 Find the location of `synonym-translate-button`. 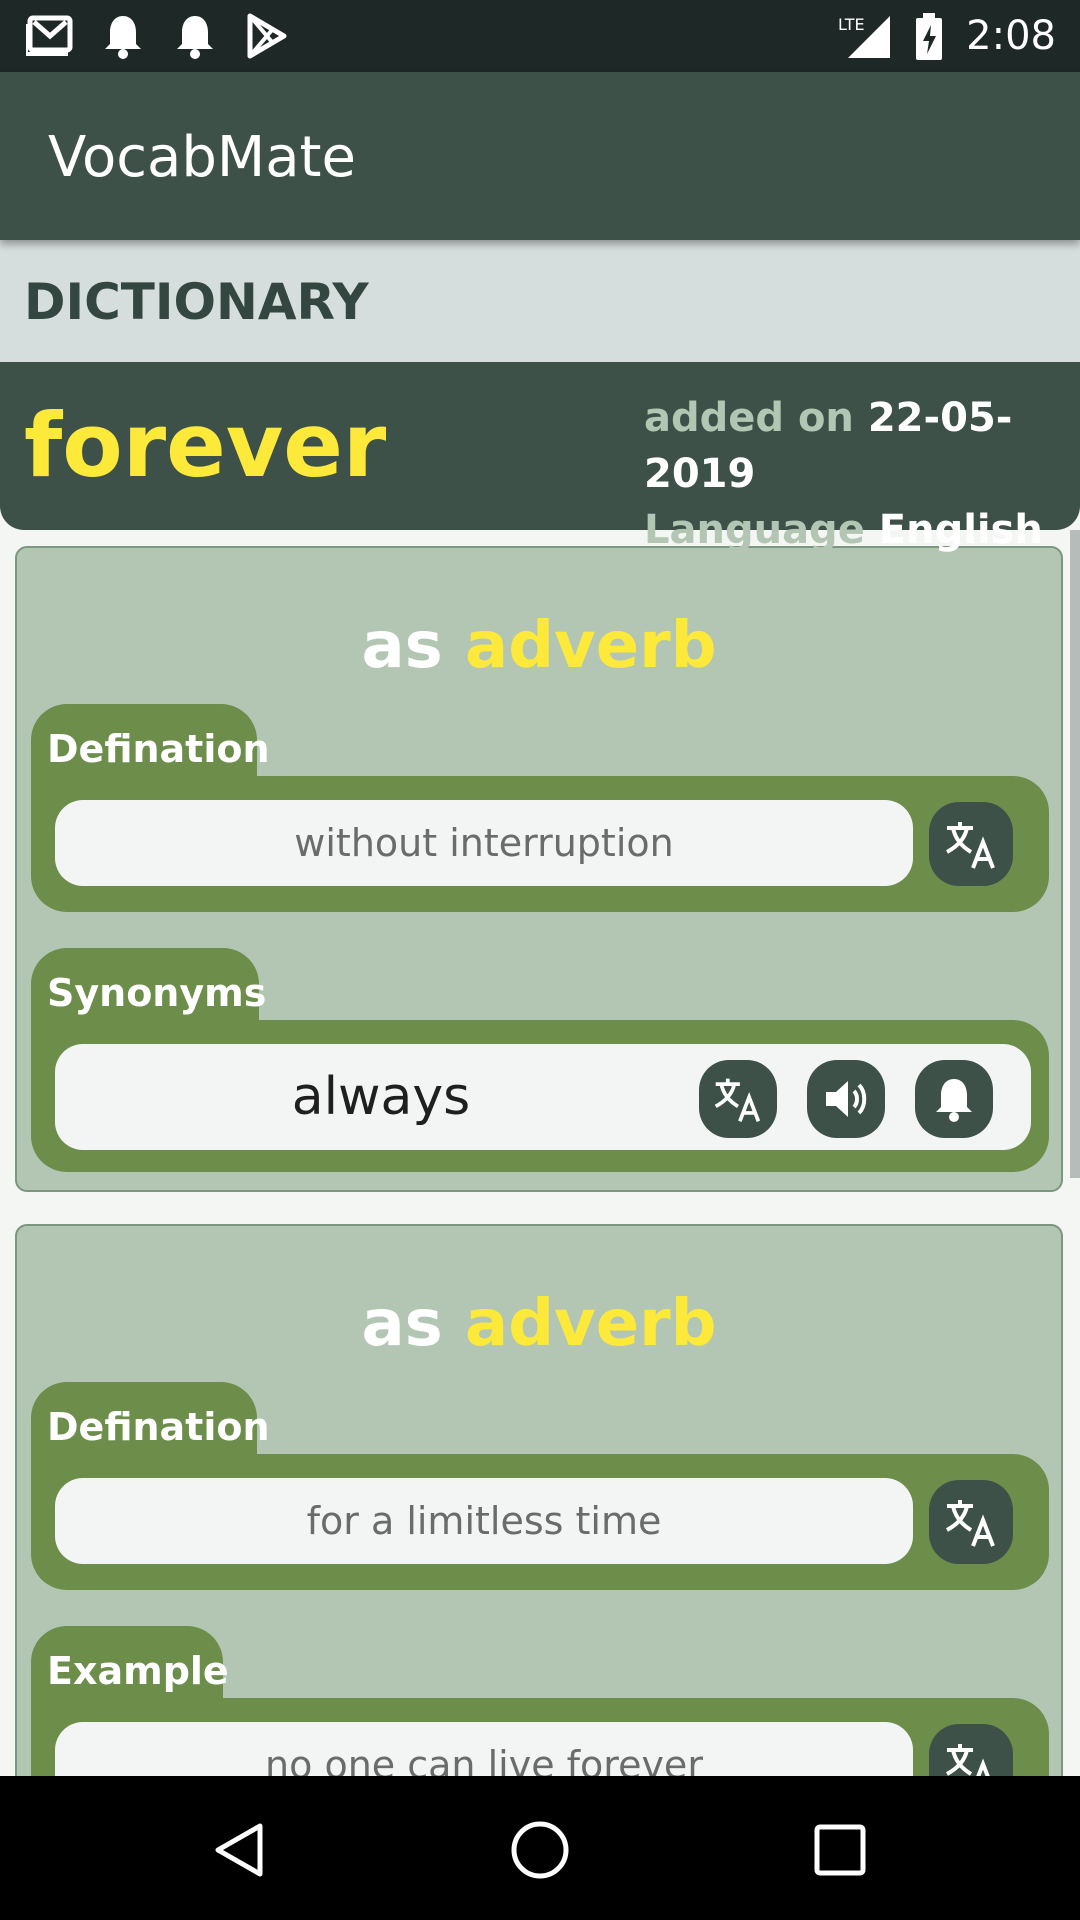

synonym-translate-button is located at coordinates (738, 1099).